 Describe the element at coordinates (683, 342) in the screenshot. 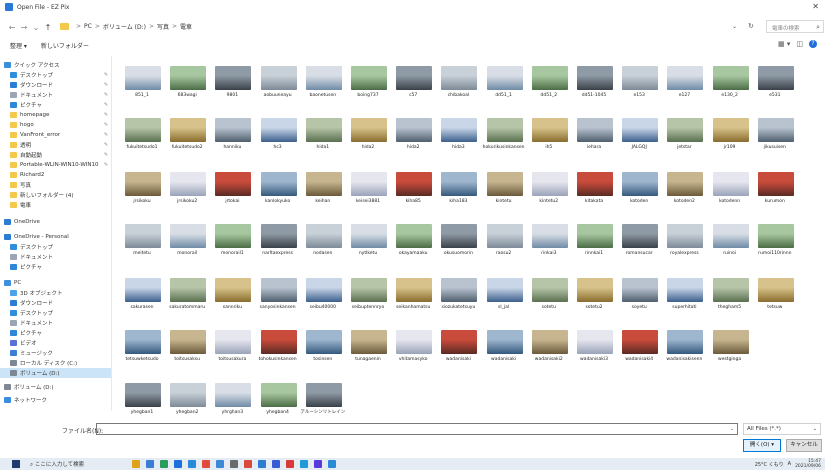

I see `file-thumbnail: wadanisakisenn` at that location.